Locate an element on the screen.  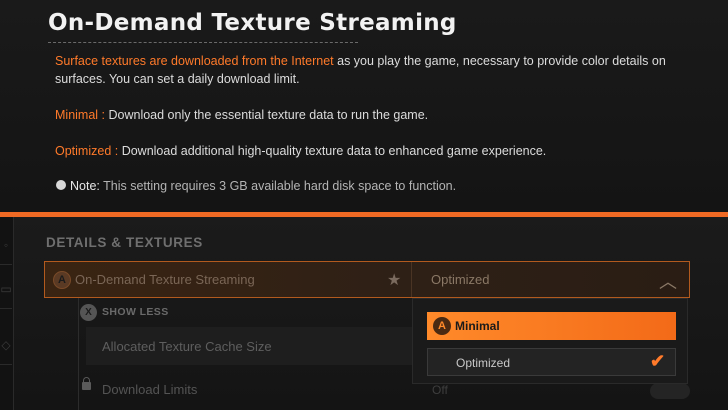
rail-tab-icon-2: ▭ is located at coordinates (6, 289).